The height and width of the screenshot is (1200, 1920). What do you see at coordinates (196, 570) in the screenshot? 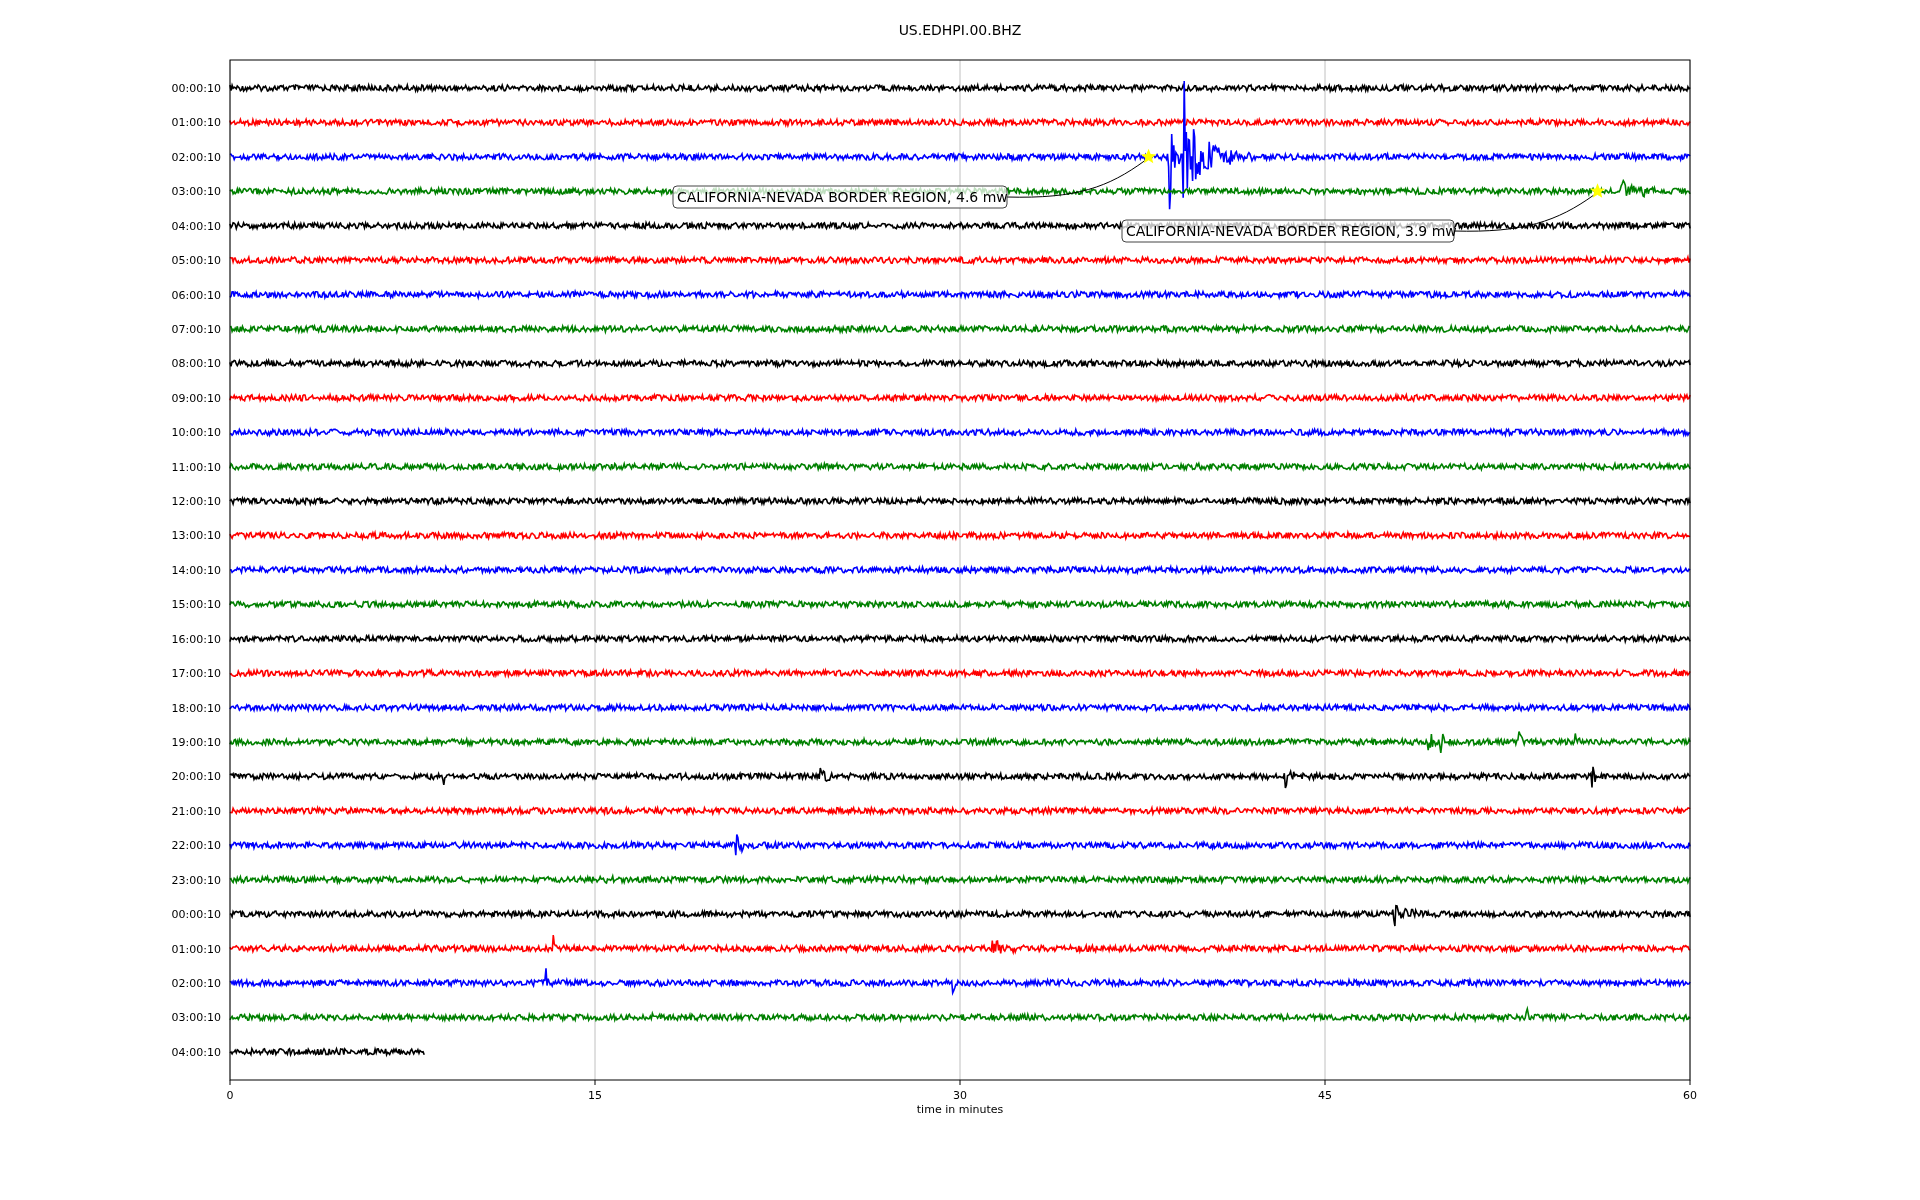
I see `time-label: 14:00:10` at bounding box center [196, 570].